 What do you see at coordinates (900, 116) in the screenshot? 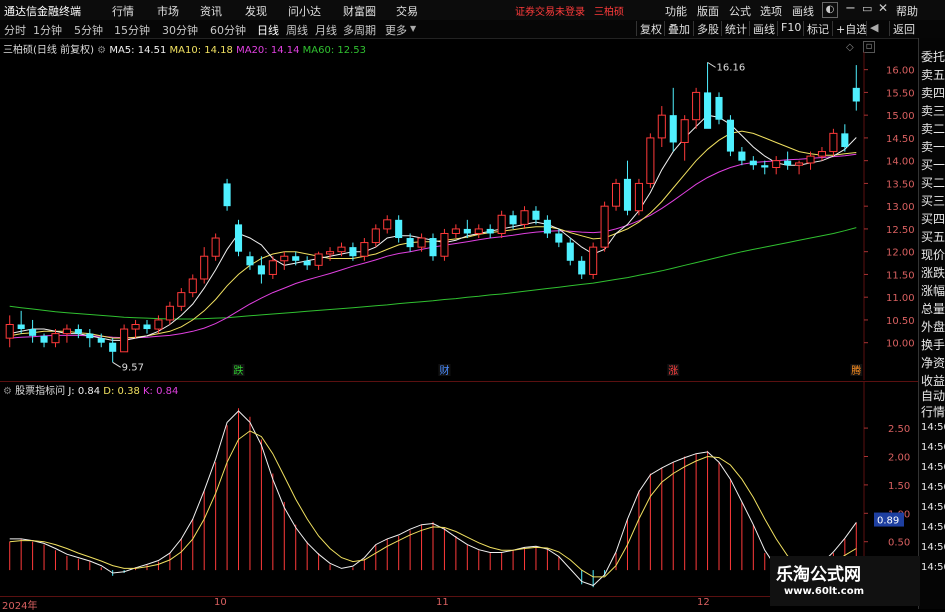
I see `y-tick-label: 15.00` at bounding box center [900, 116].